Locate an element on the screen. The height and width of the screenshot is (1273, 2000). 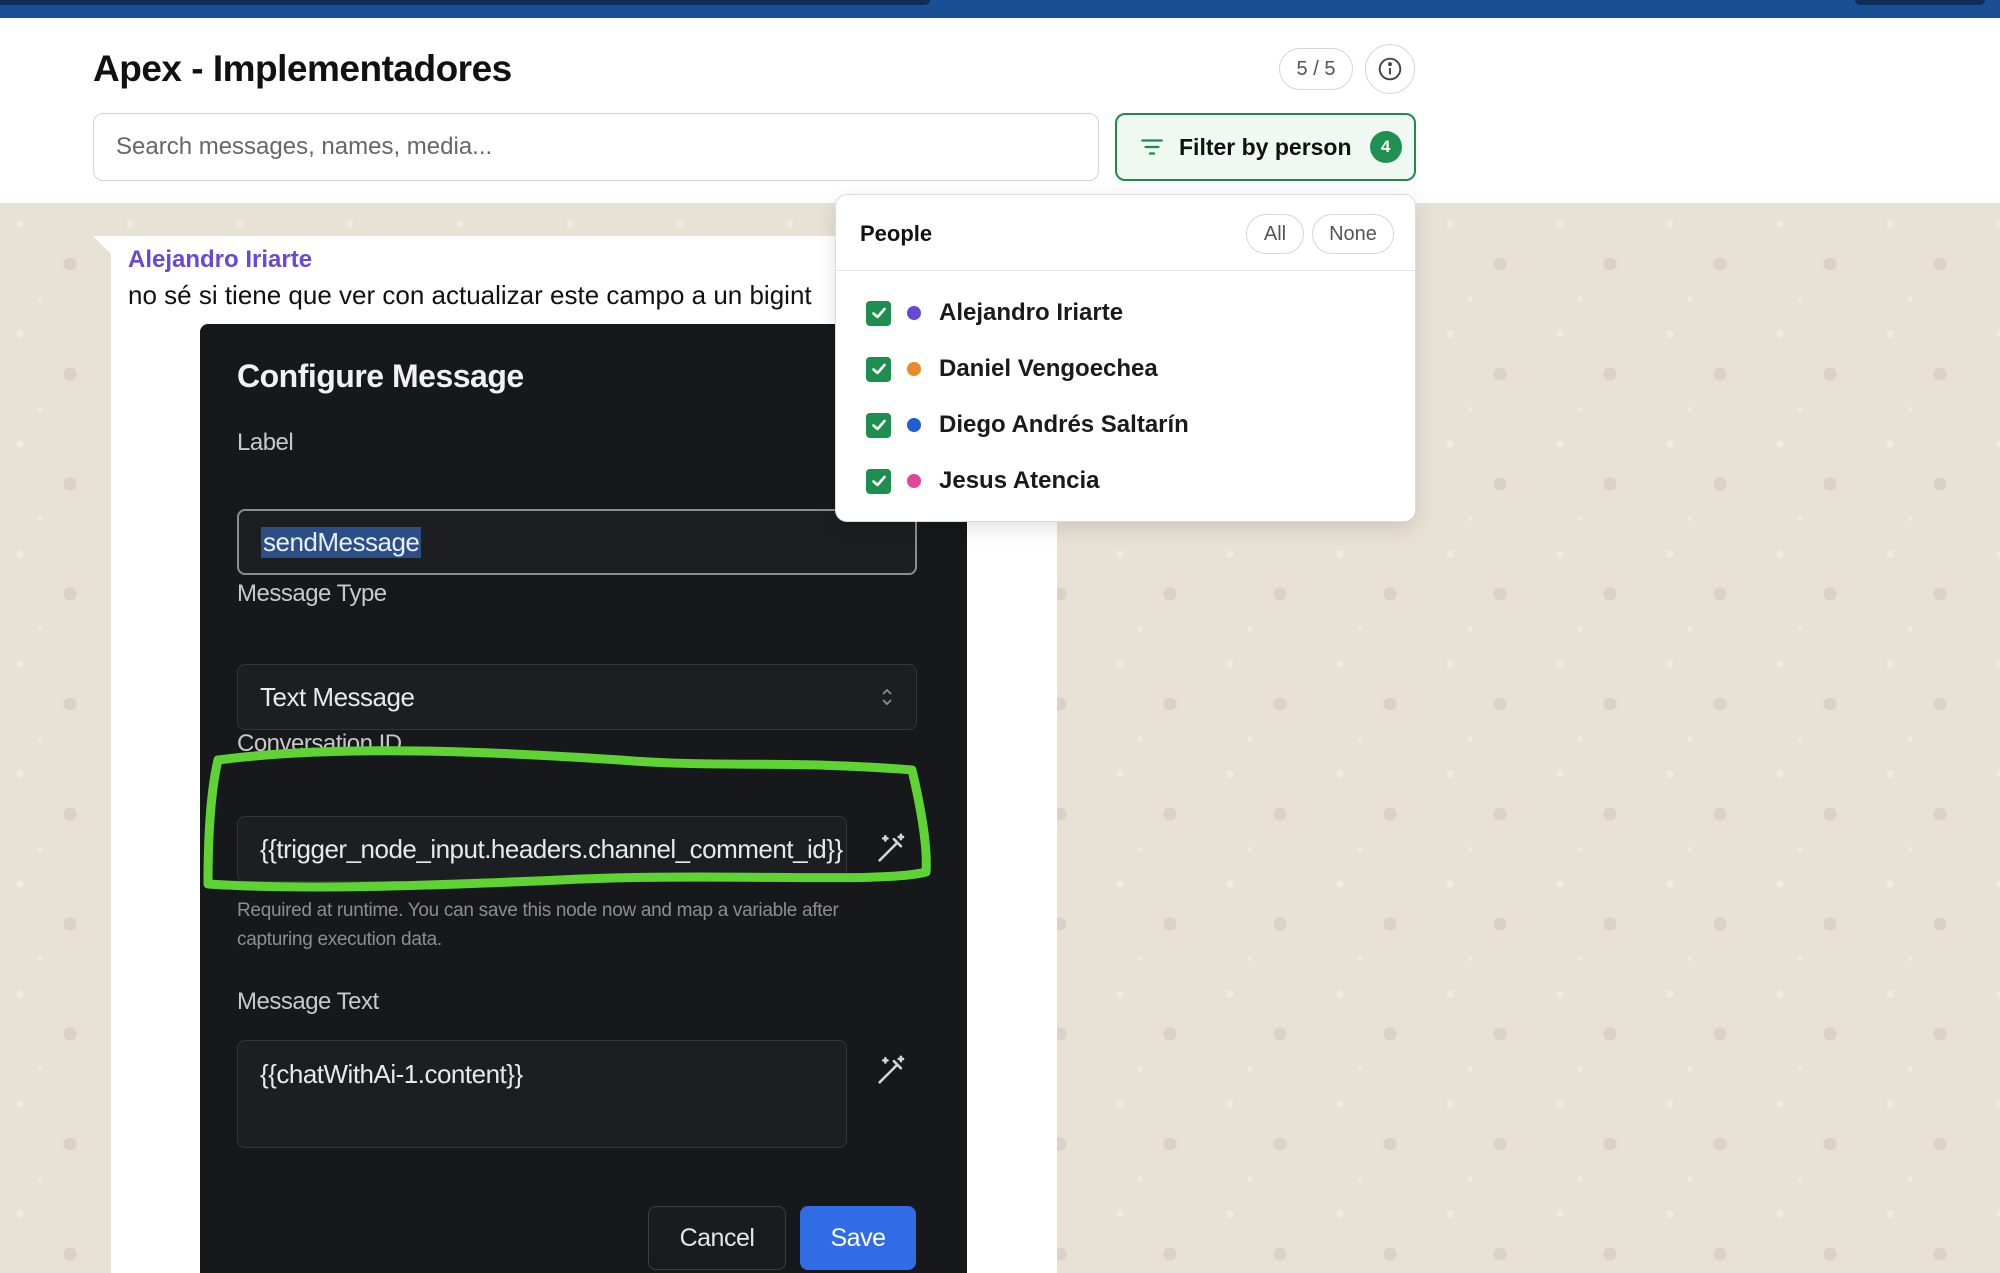
filter-icon is located at coordinates (1152, 147).